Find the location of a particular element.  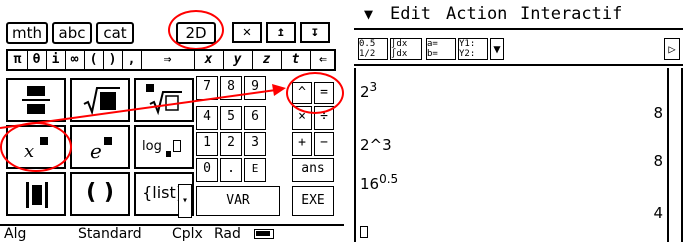

keyboard-toggle-icon: ▾ is located at coordinates (185, 201).